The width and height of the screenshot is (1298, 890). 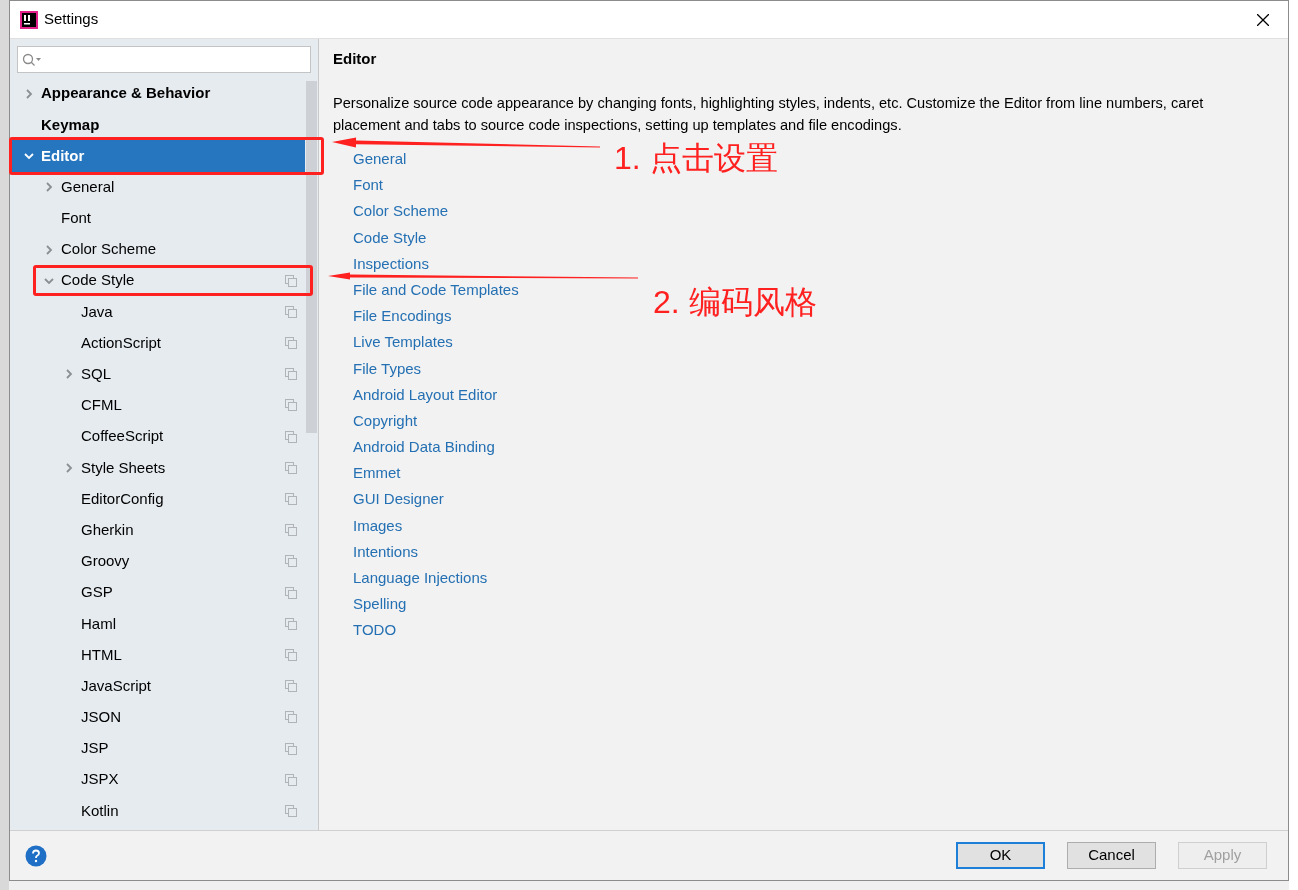 I want to click on settings-link: Color Scheme, so click(x=401, y=211).